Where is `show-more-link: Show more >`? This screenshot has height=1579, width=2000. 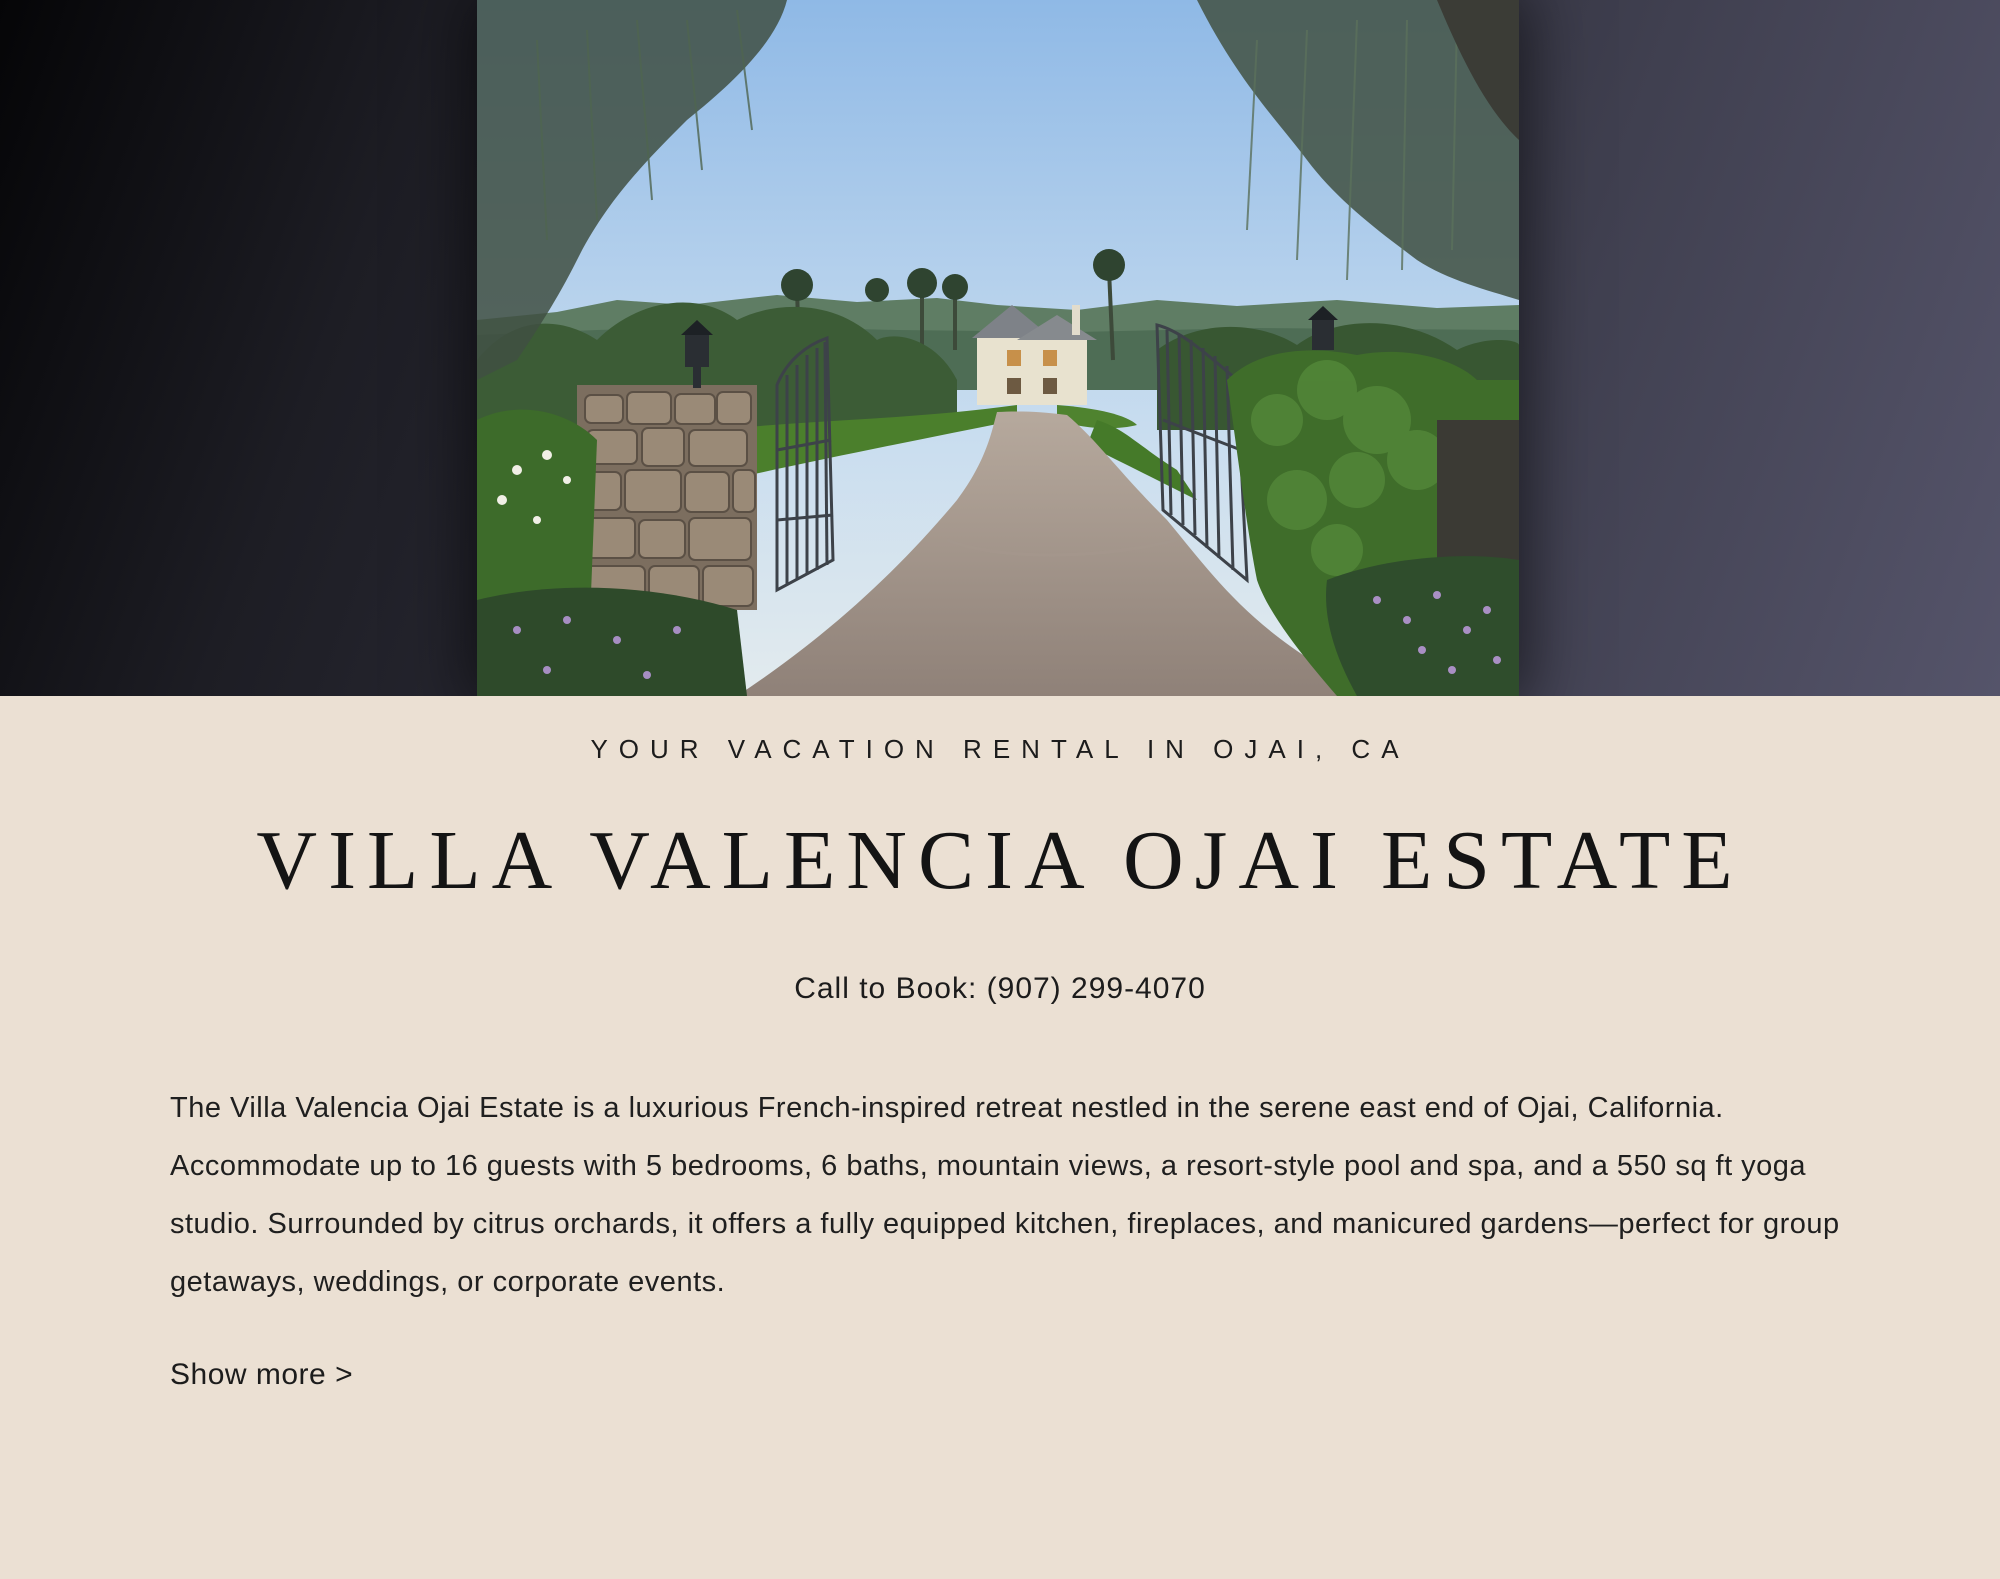
show-more-link: Show more > is located at coordinates (261, 1375).